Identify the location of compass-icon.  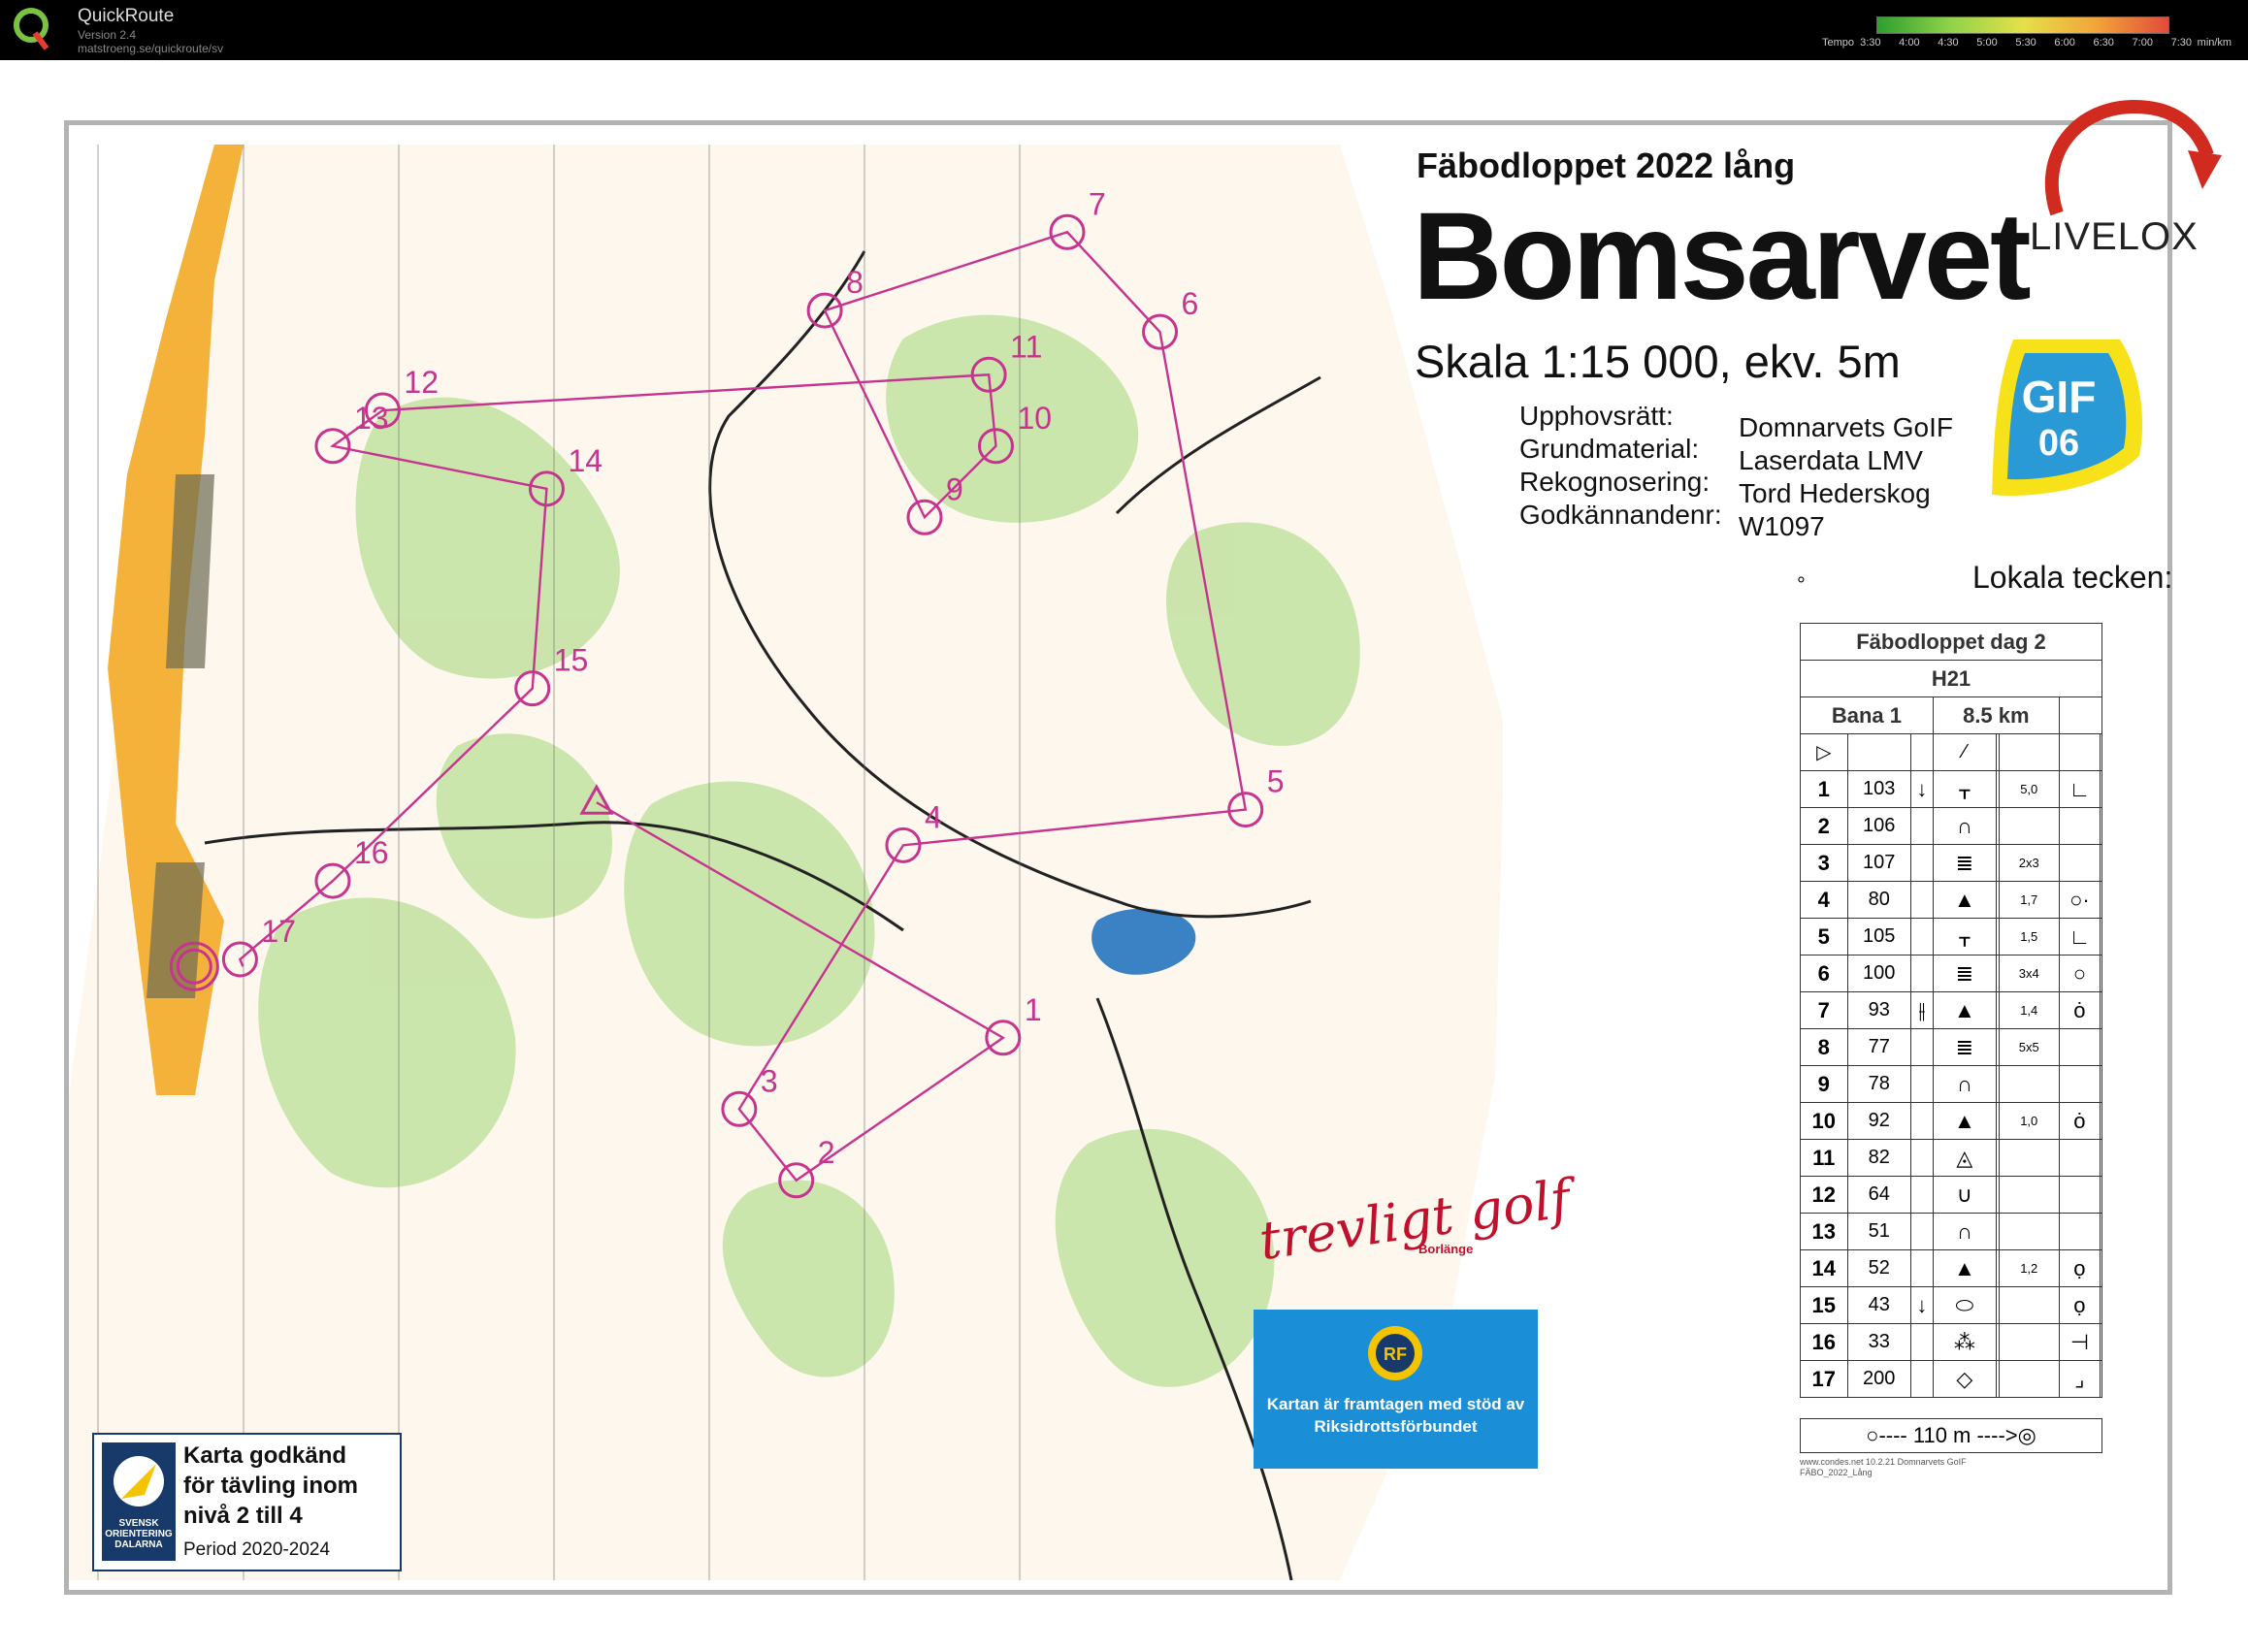
(139, 1481).